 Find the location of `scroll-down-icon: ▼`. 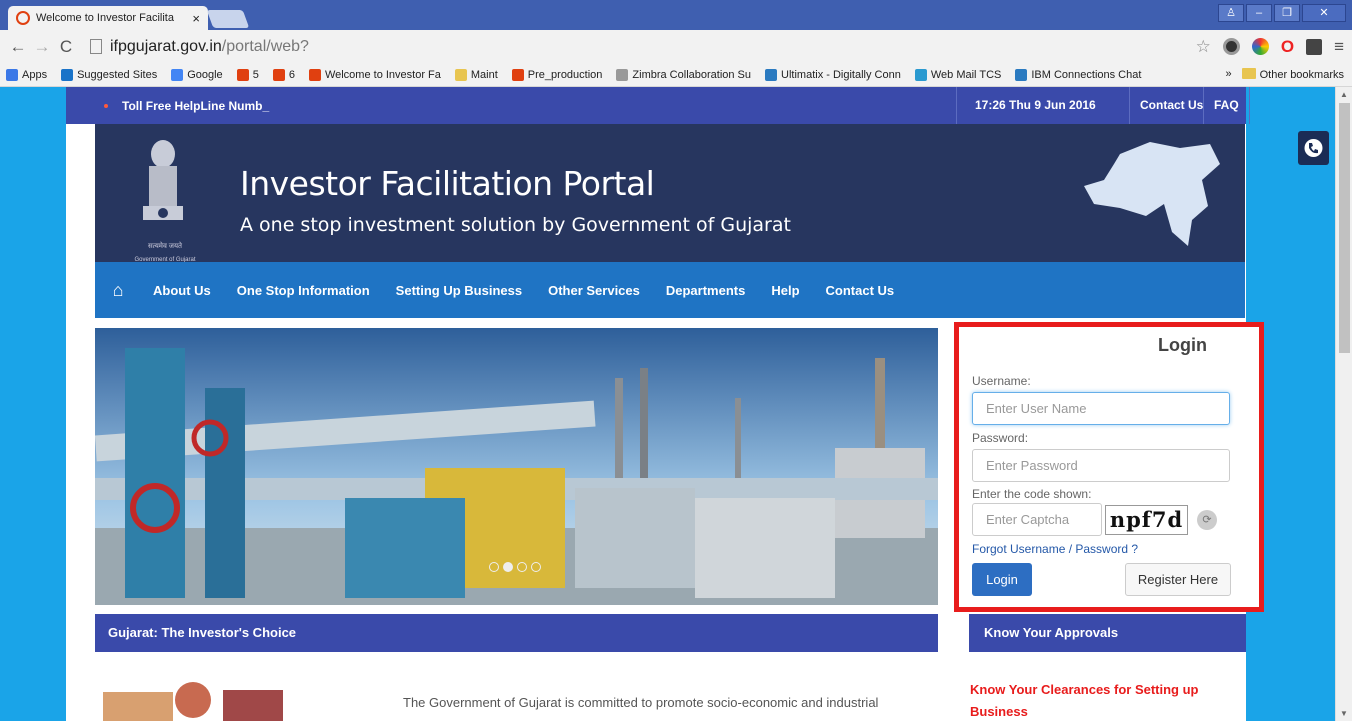

scroll-down-icon: ▼ is located at coordinates (1344, 713).